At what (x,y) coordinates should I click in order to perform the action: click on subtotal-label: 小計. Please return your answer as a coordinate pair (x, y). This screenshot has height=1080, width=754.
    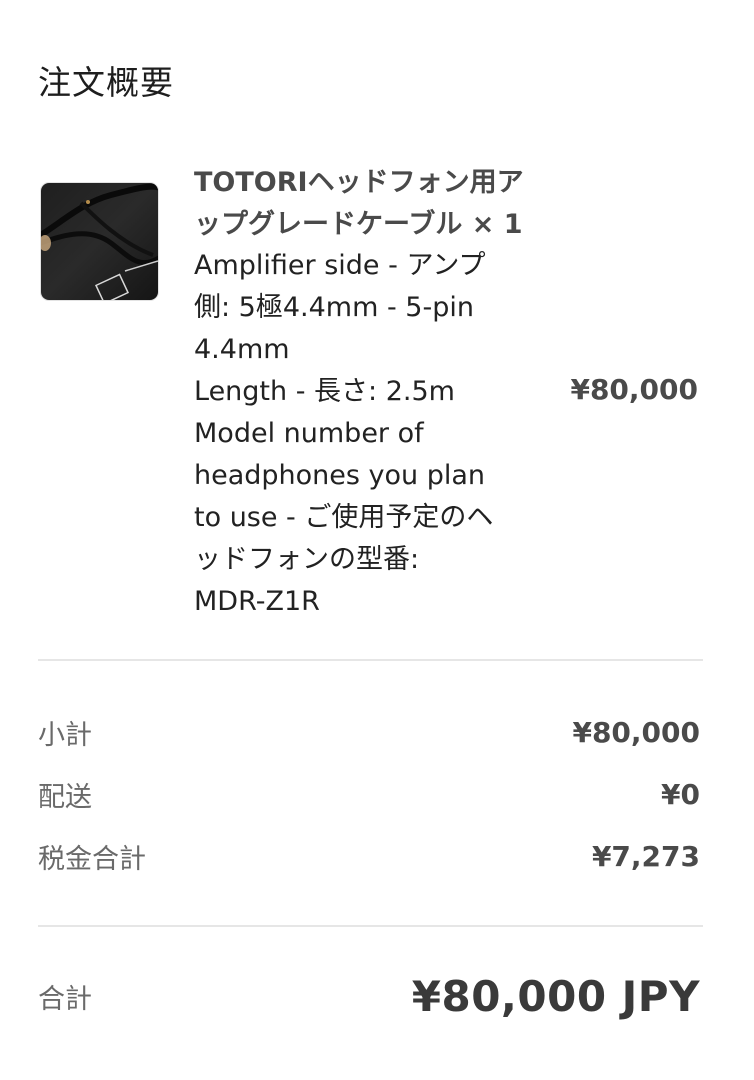
    Looking at the image, I should click on (65, 735).